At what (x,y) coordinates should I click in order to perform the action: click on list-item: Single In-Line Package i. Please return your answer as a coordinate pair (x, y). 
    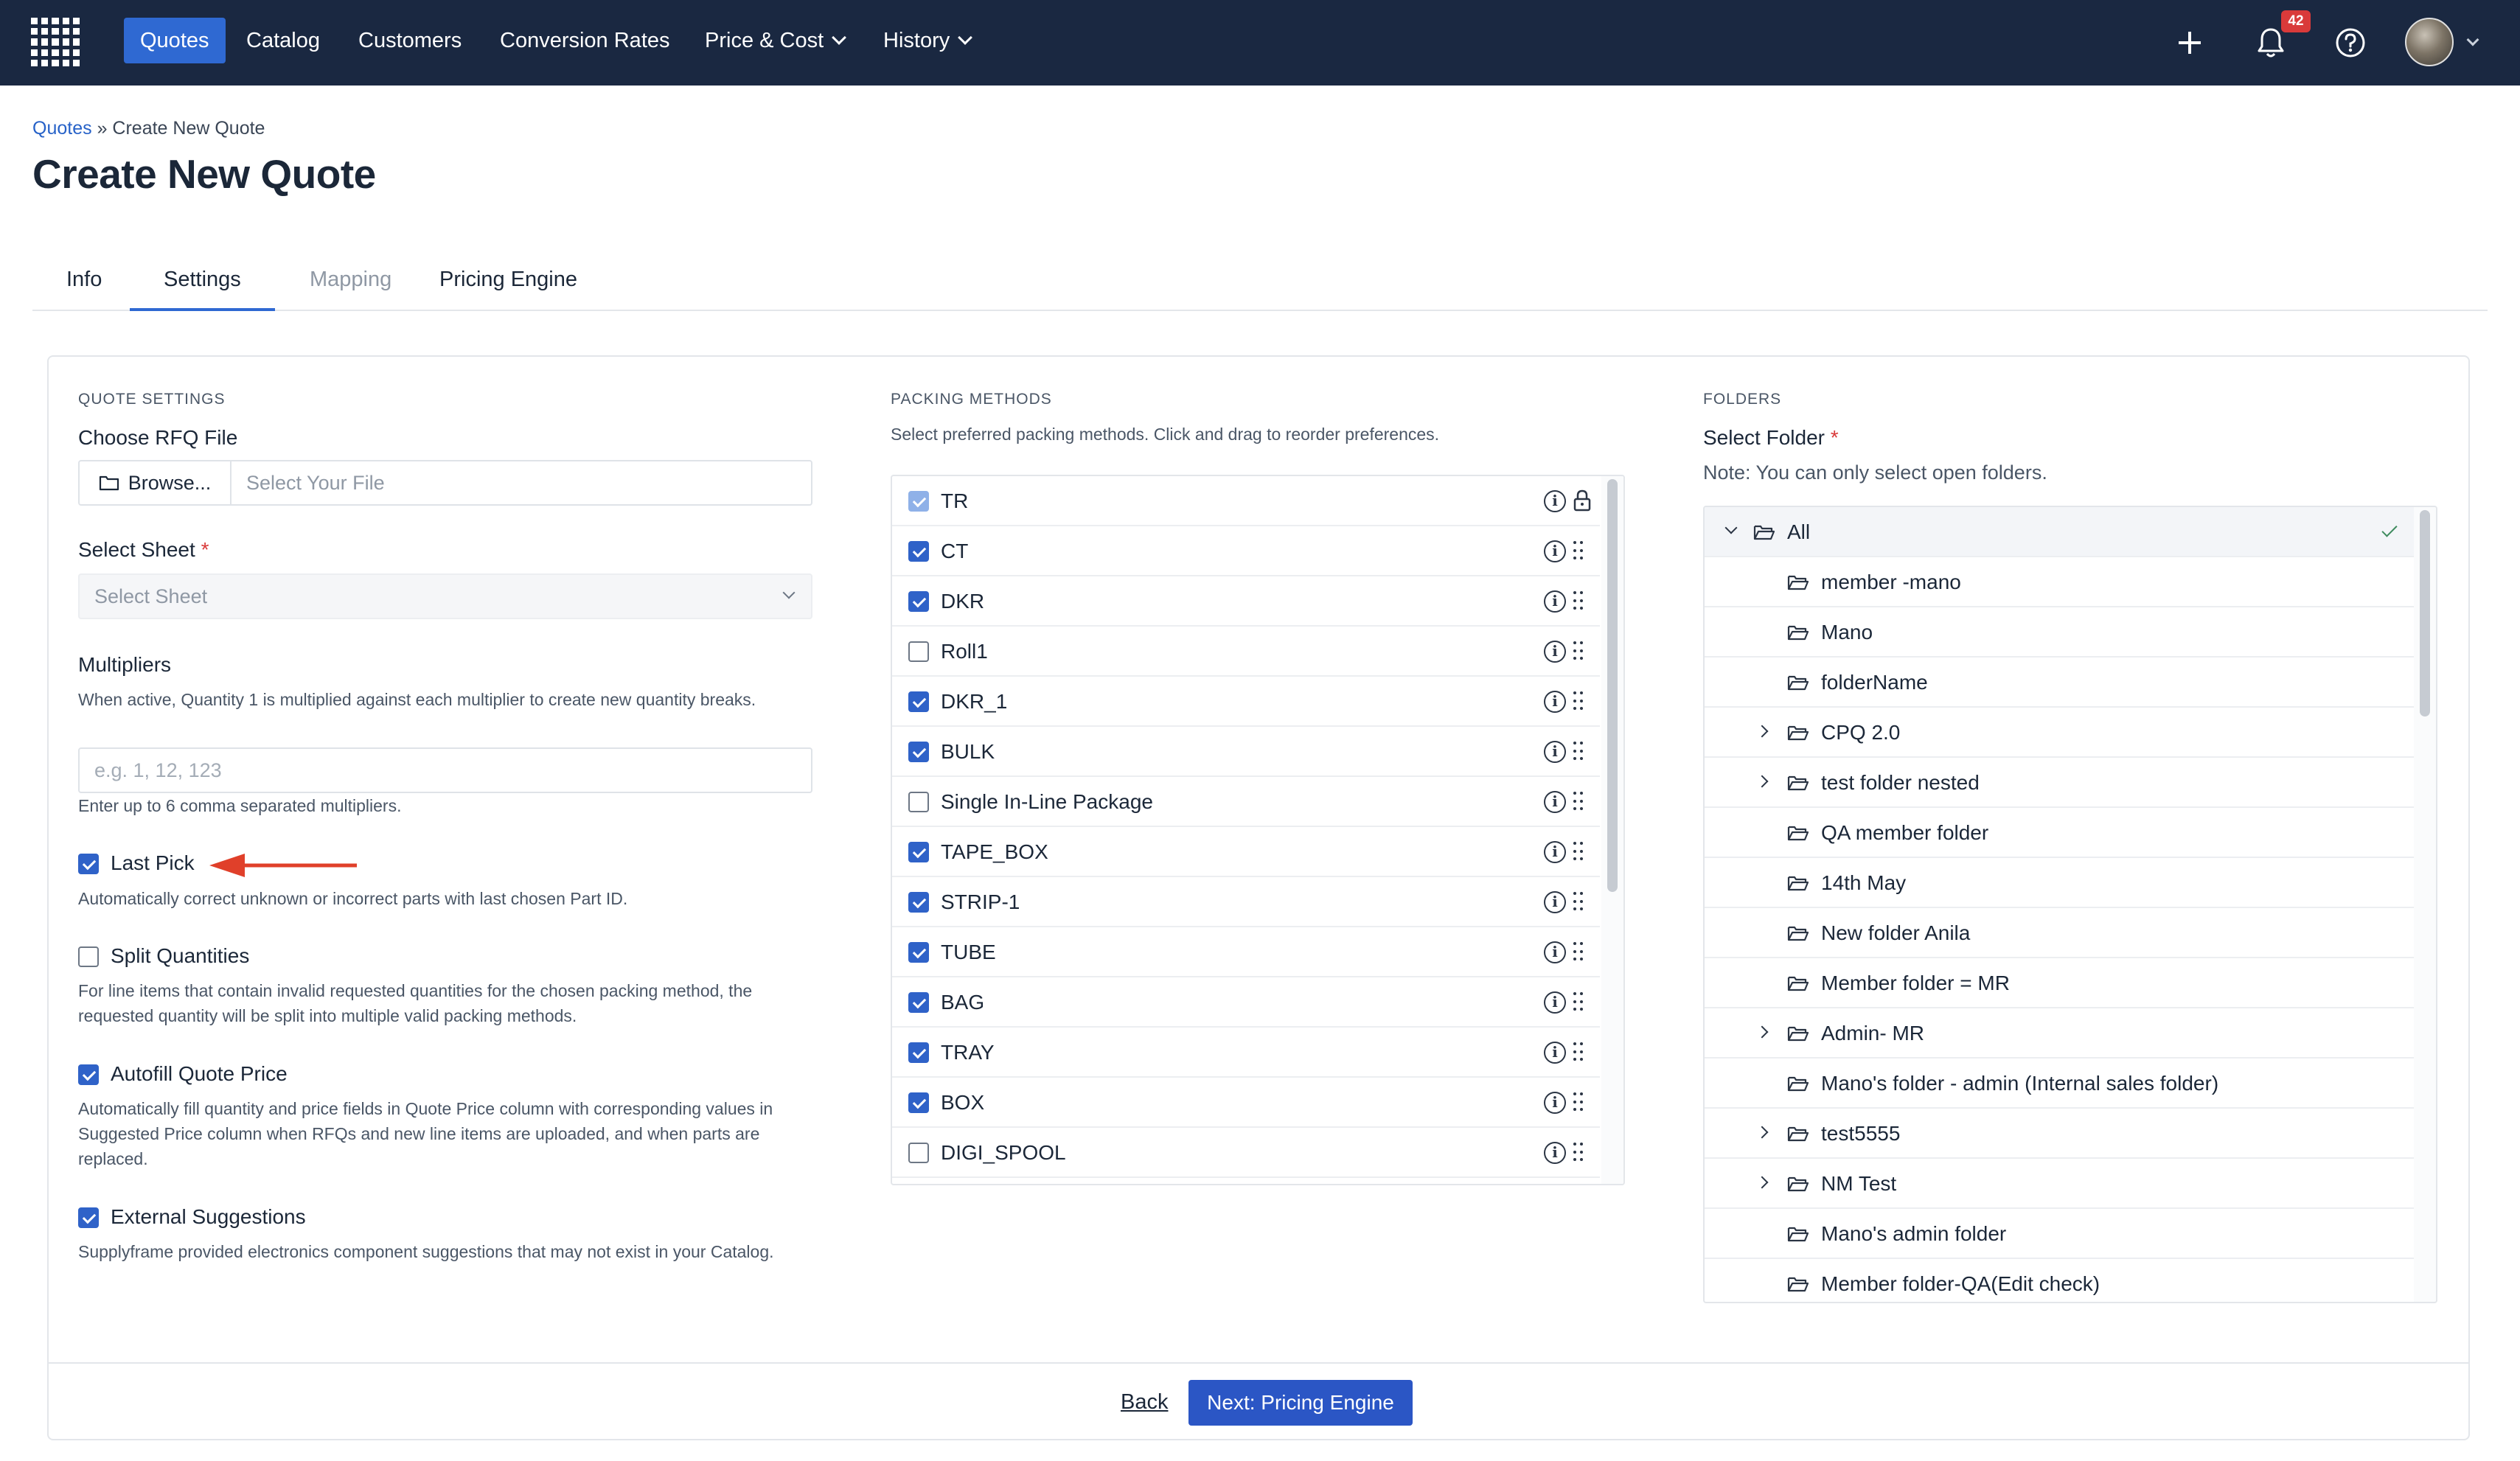
    Looking at the image, I should click on (1246, 802).